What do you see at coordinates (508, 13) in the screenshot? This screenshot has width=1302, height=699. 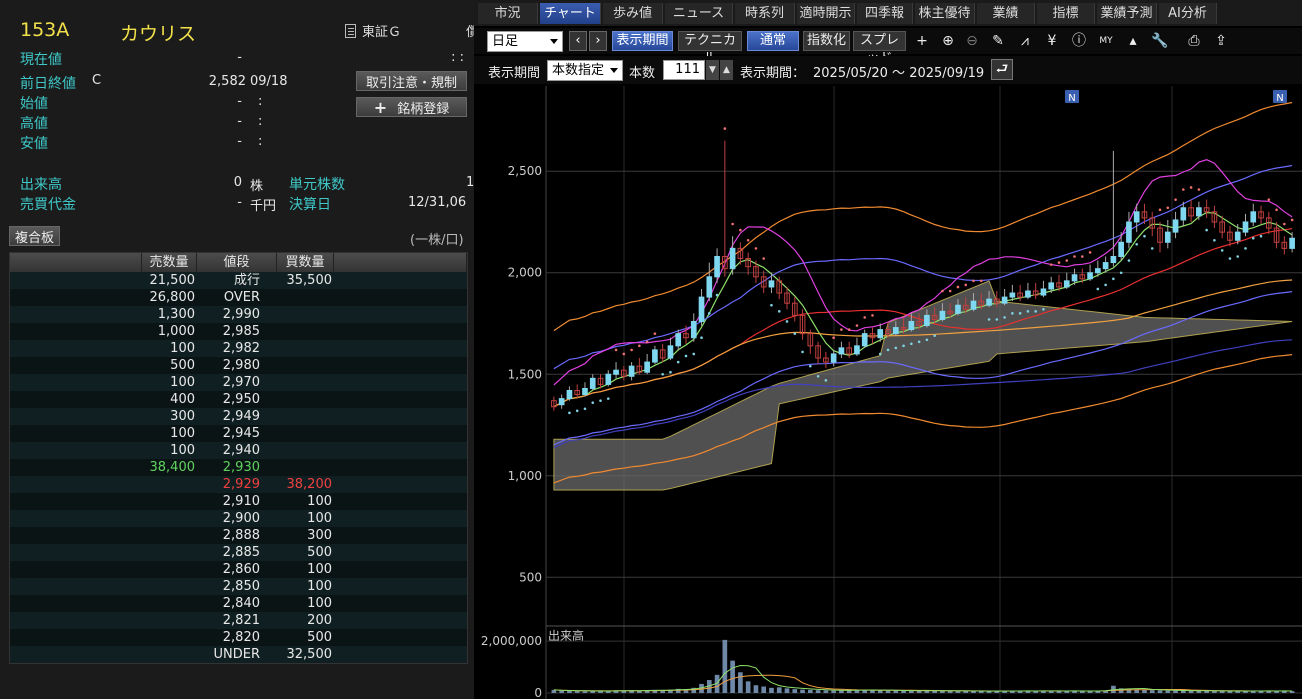 I see `tab-0: 市況` at bounding box center [508, 13].